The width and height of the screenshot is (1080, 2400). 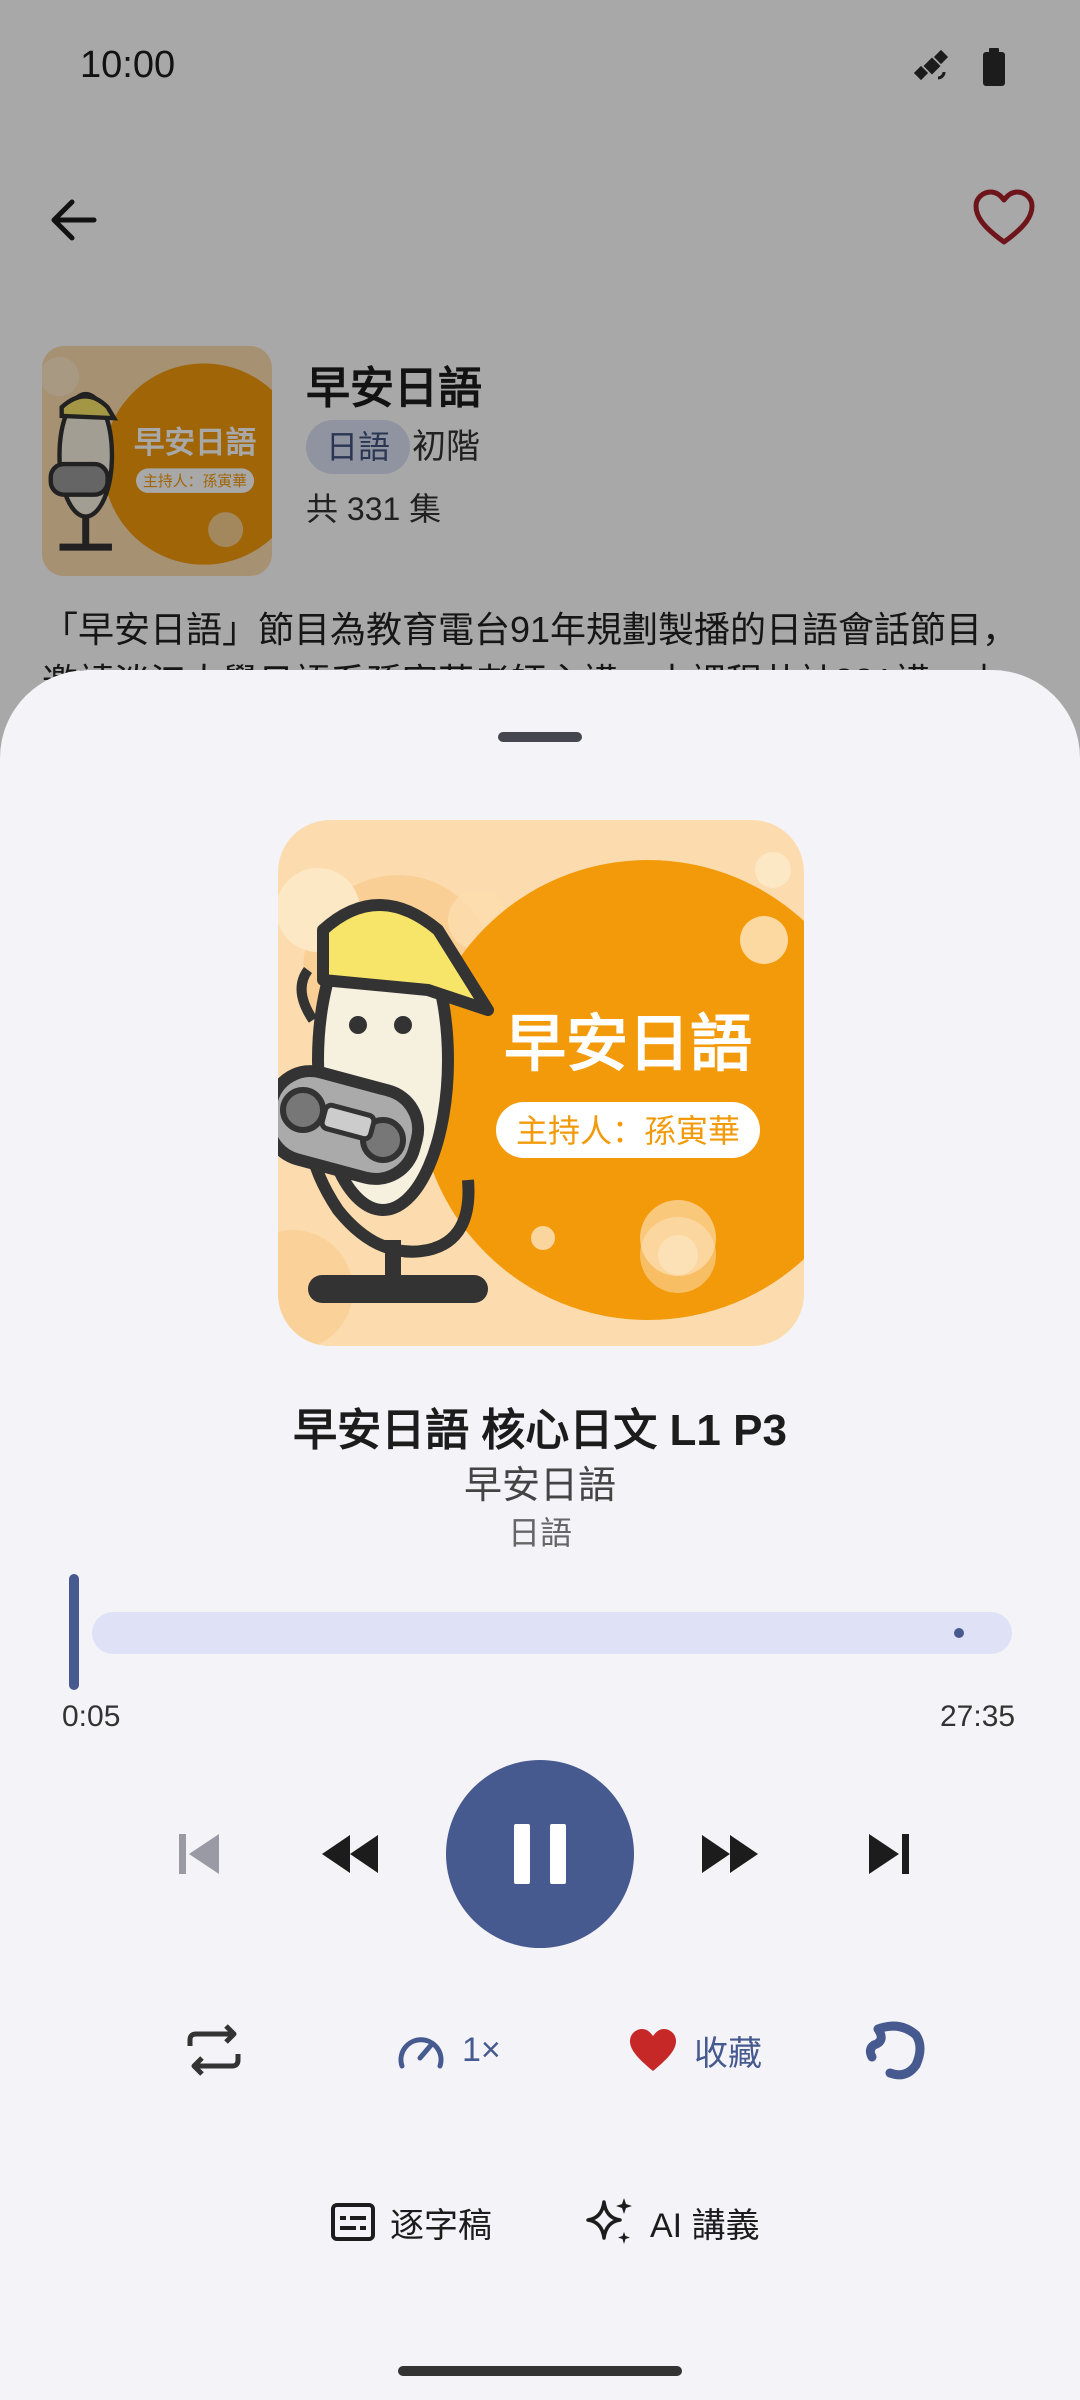 I want to click on transcript-button: 逐字稿, so click(x=411, y=2222).